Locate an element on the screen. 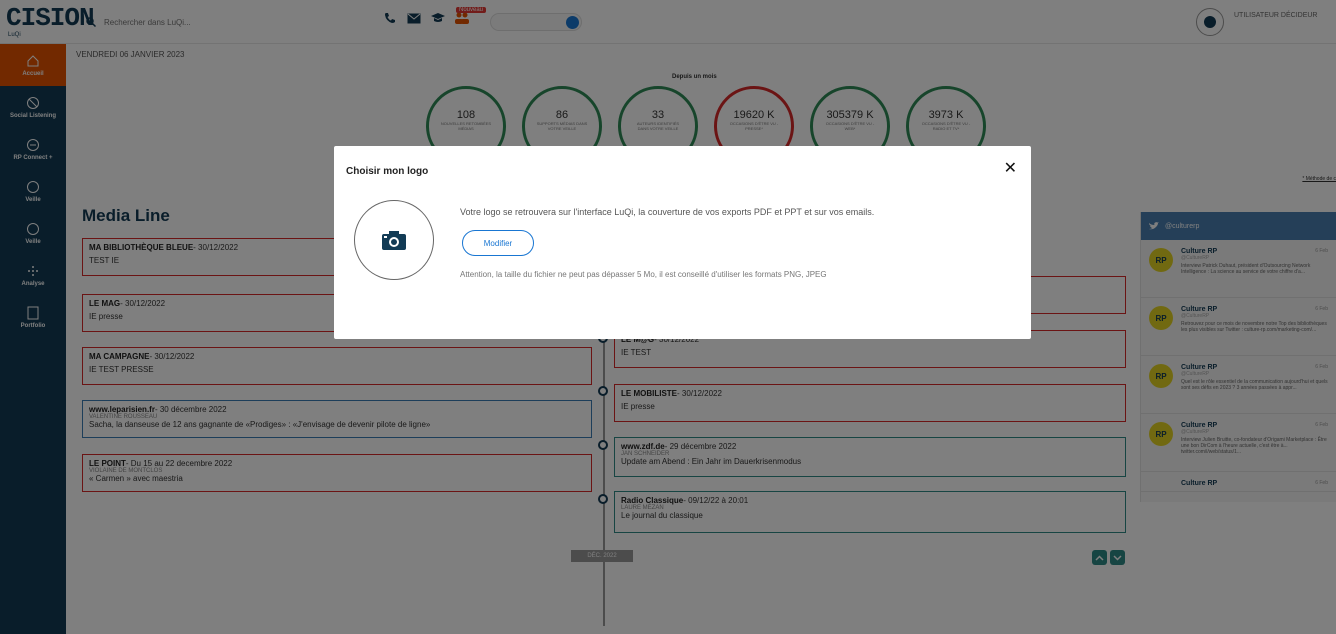 This screenshot has width=1336, height=634. modal-title: Choisir mon logo is located at coordinates (387, 171).